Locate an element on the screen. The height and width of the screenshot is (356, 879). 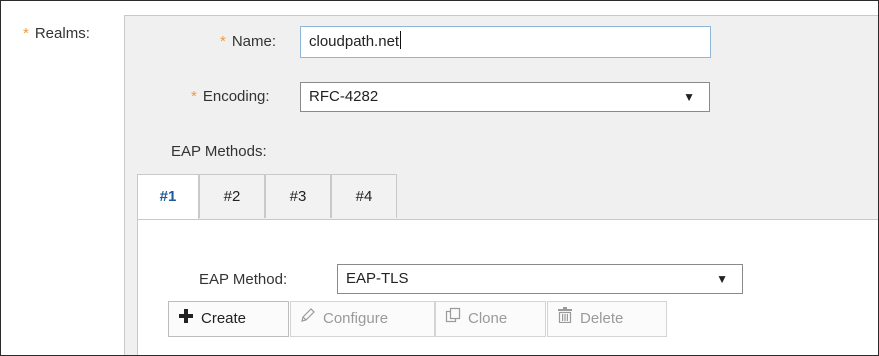
delete-button-label: Delete is located at coordinates (602, 318).